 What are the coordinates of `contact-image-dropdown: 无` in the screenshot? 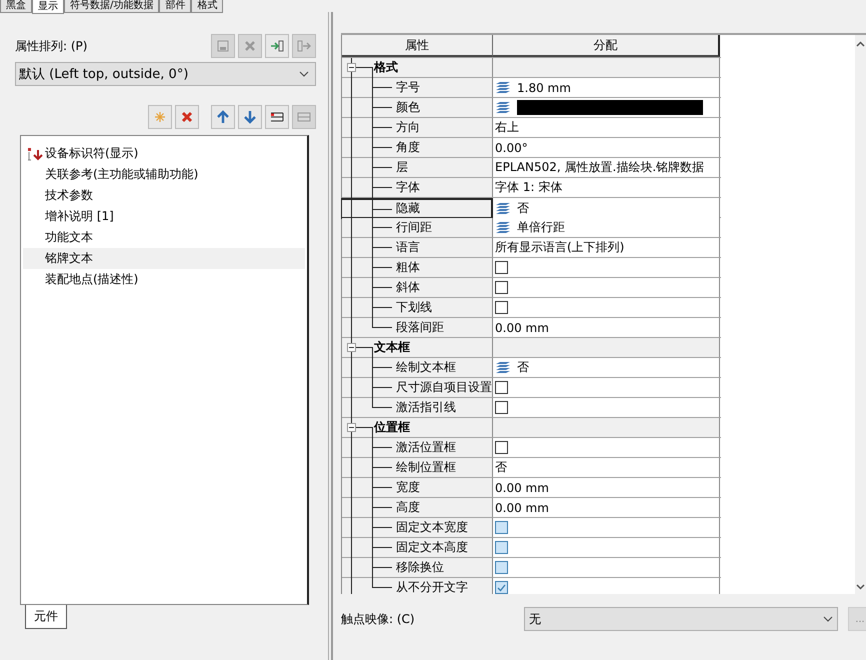 It's located at (681, 619).